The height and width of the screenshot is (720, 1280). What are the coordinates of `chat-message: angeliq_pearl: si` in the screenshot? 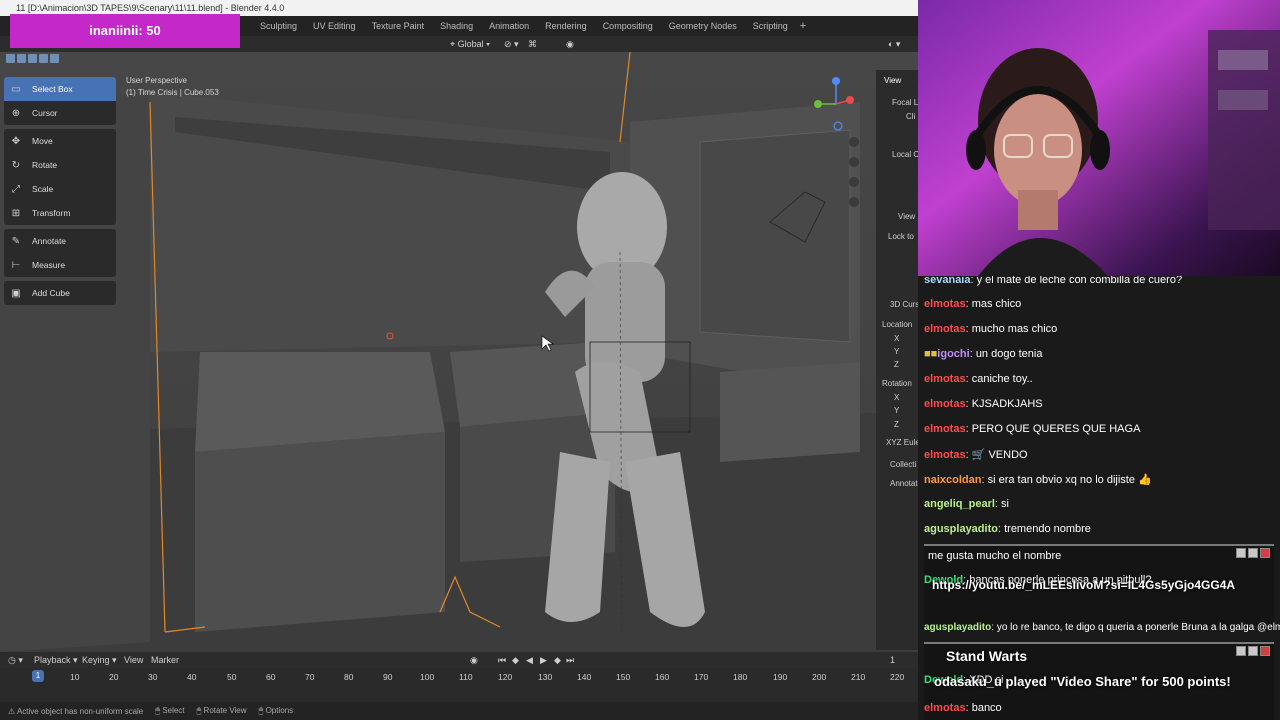 It's located at (966, 504).